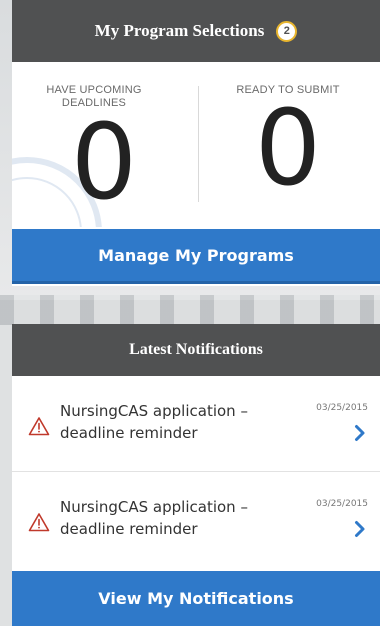 The image size is (380, 626). I want to click on notifications-header: Latest Notifications, so click(196, 350).